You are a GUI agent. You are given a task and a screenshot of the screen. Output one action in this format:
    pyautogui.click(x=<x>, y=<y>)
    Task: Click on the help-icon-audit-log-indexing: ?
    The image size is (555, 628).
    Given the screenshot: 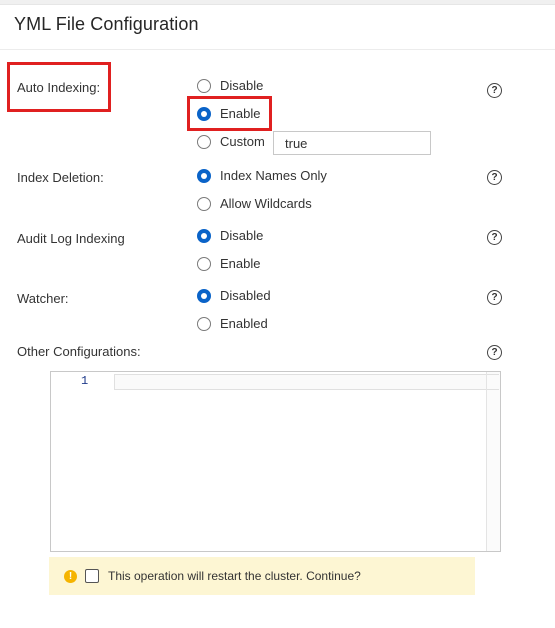 What is the action you would take?
    pyautogui.click(x=494, y=237)
    